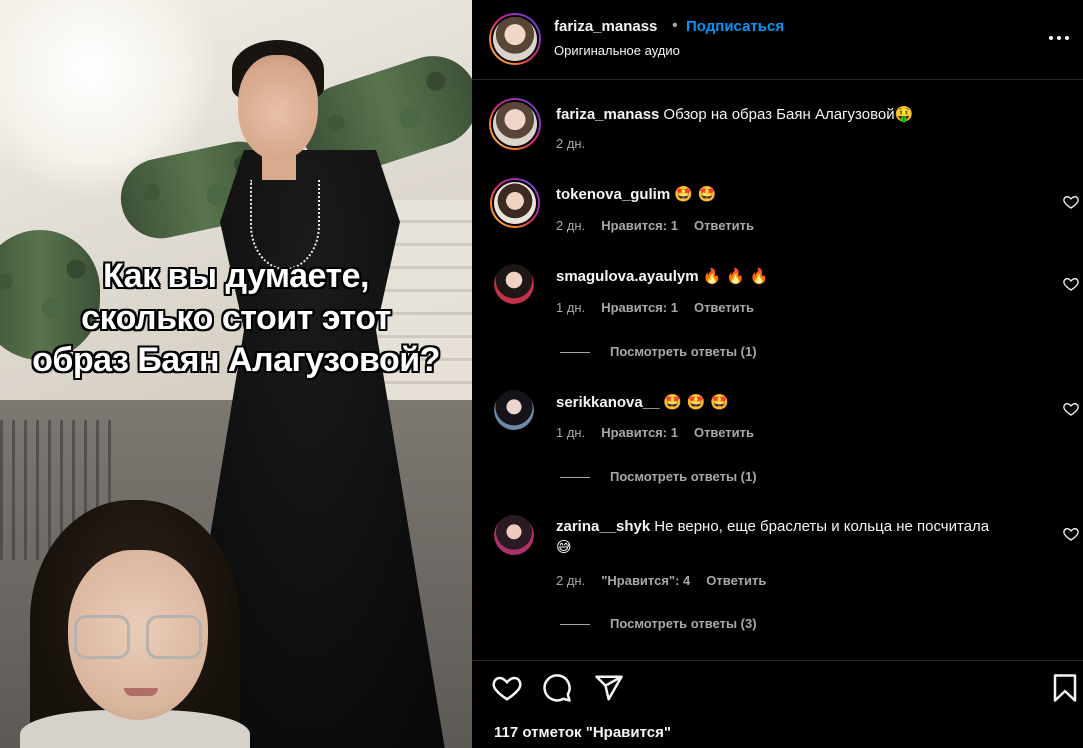  What do you see at coordinates (1065, 688) in the screenshot?
I see `bookmark-icon` at bounding box center [1065, 688].